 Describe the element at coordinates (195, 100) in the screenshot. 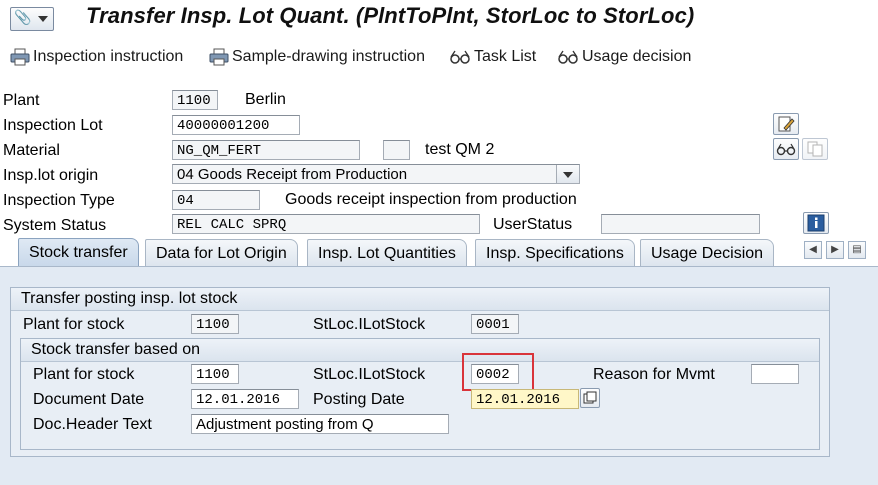

I see `plant-field: 1100` at that location.